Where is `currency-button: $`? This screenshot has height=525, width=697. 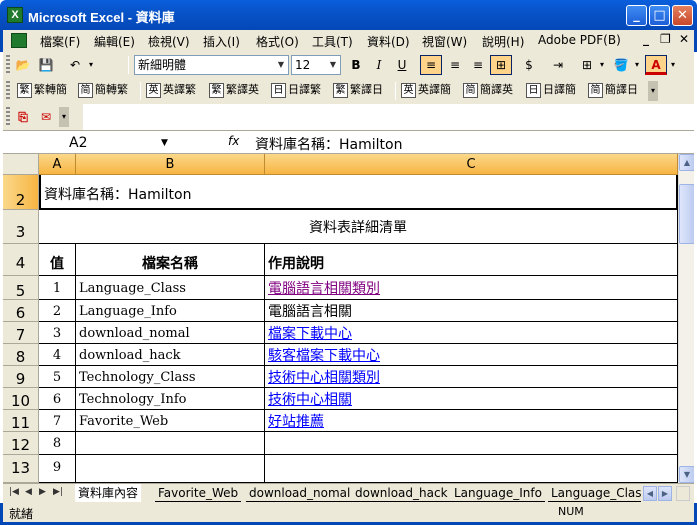 currency-button: $ is located at coordinates (529, 65).